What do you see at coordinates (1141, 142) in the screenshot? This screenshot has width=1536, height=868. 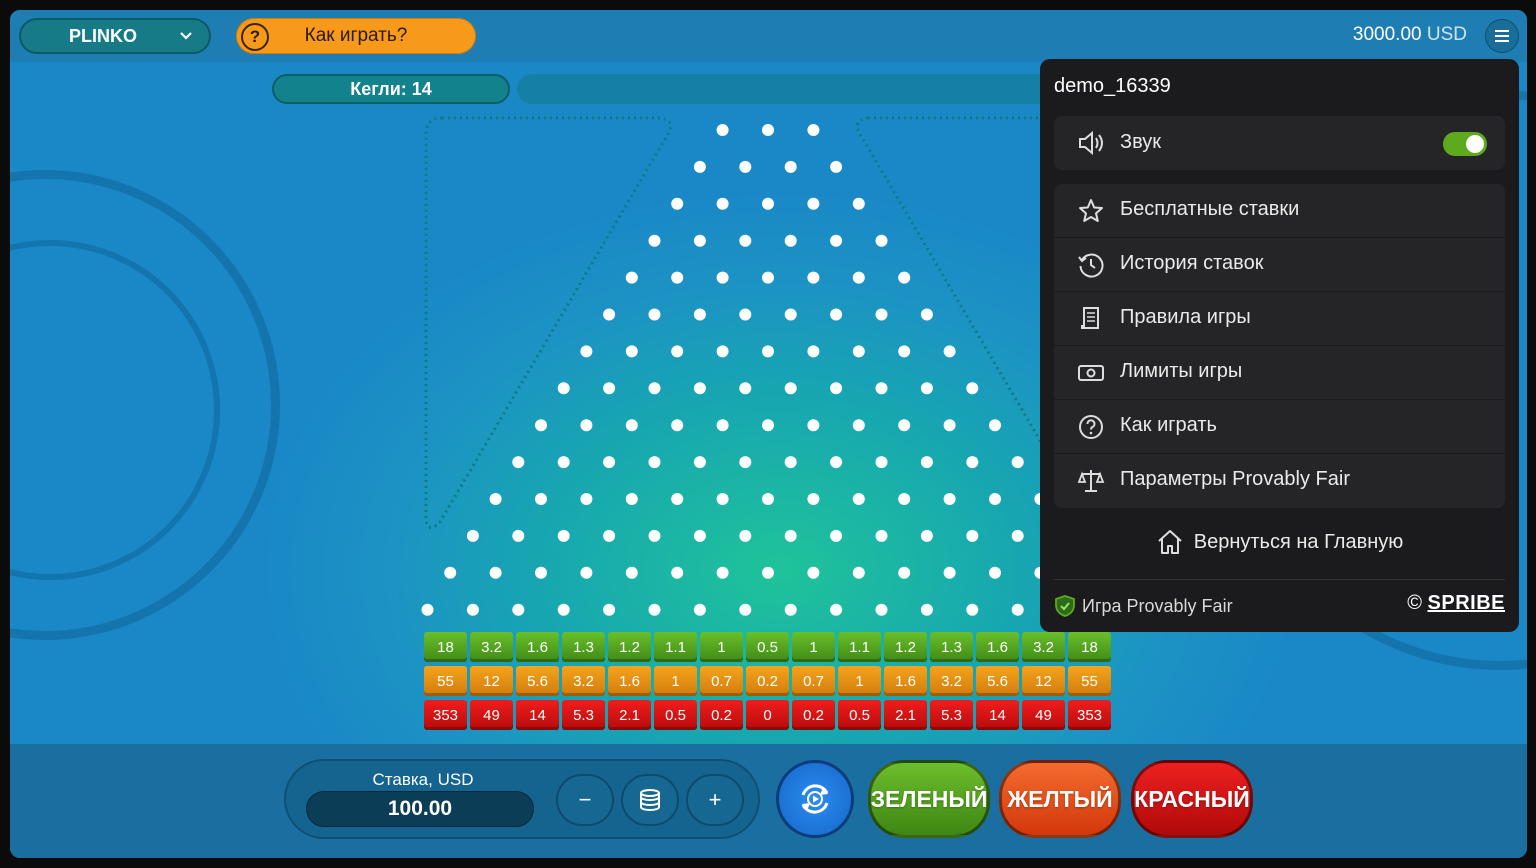 I see `sound-label: Звук` at bounding box center [1141, 142].